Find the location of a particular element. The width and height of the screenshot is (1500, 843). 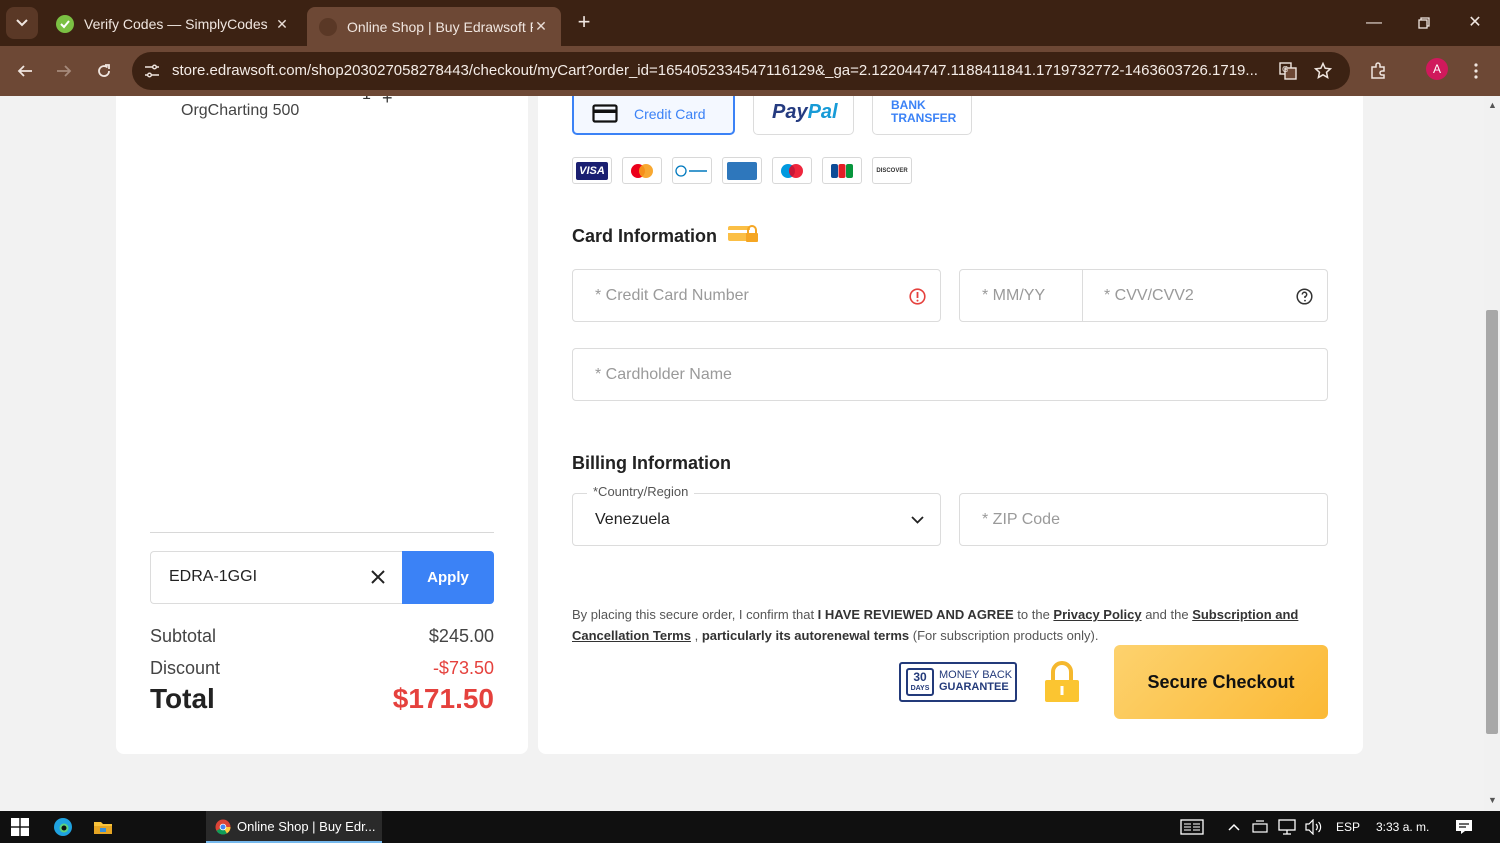

cardholder-name-input is located at coordinates (945, 375).